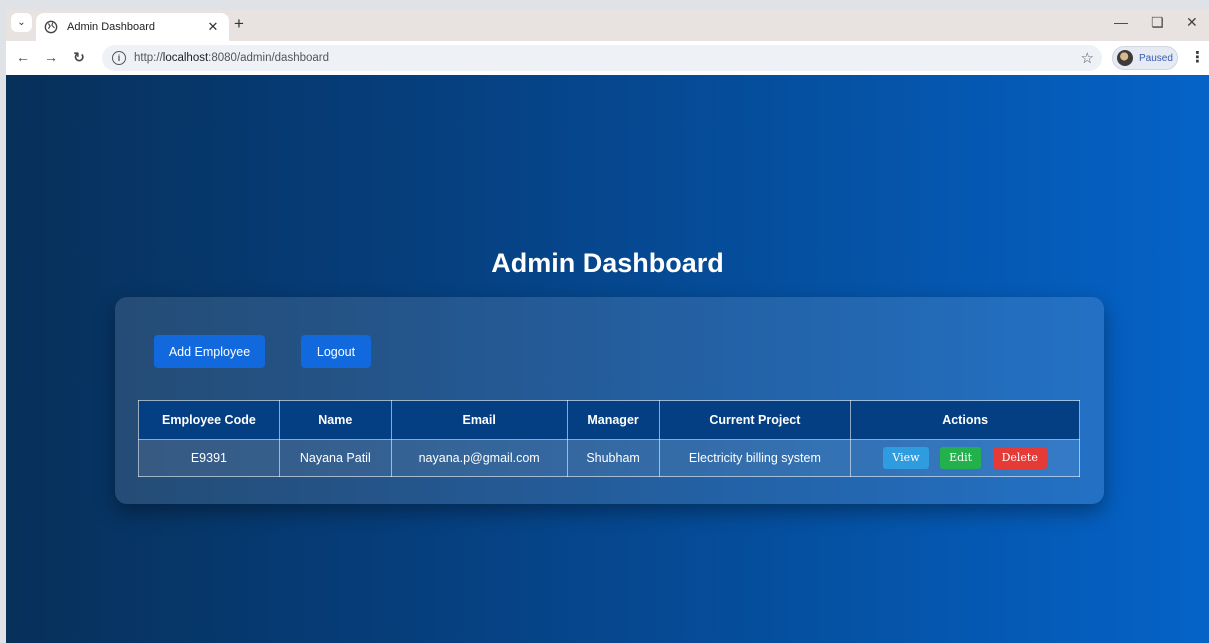 This screenshot has height=643, width=1209. I want to click on tab-admin-dashboard: Admin Dashboard ✕, so click(132, 27).